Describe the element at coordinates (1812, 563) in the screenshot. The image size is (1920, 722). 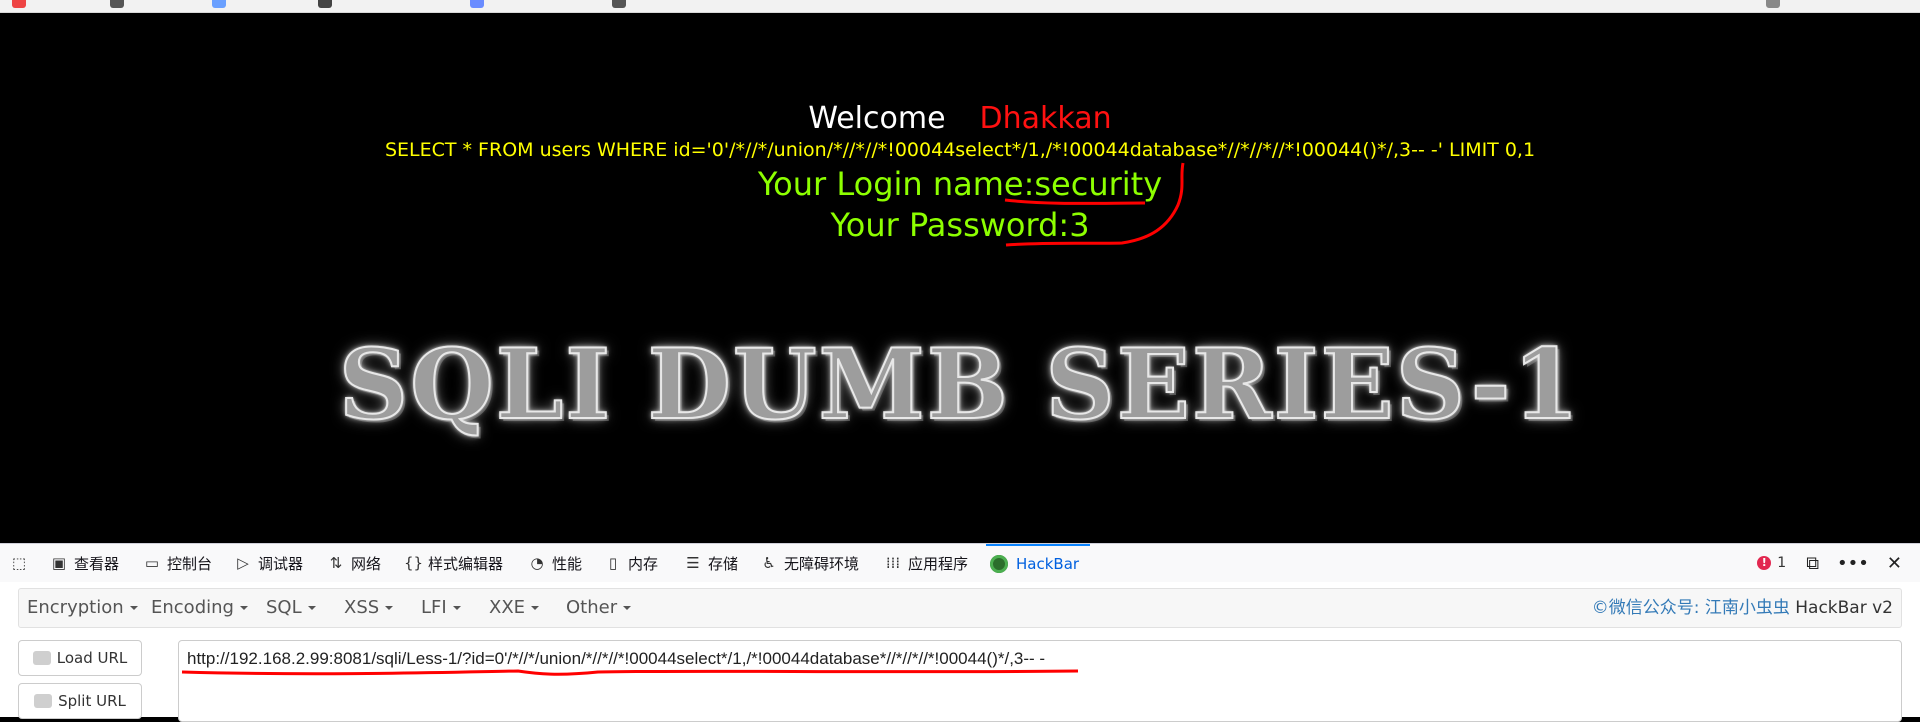
I see `dock-icon: ⧉` at that location.